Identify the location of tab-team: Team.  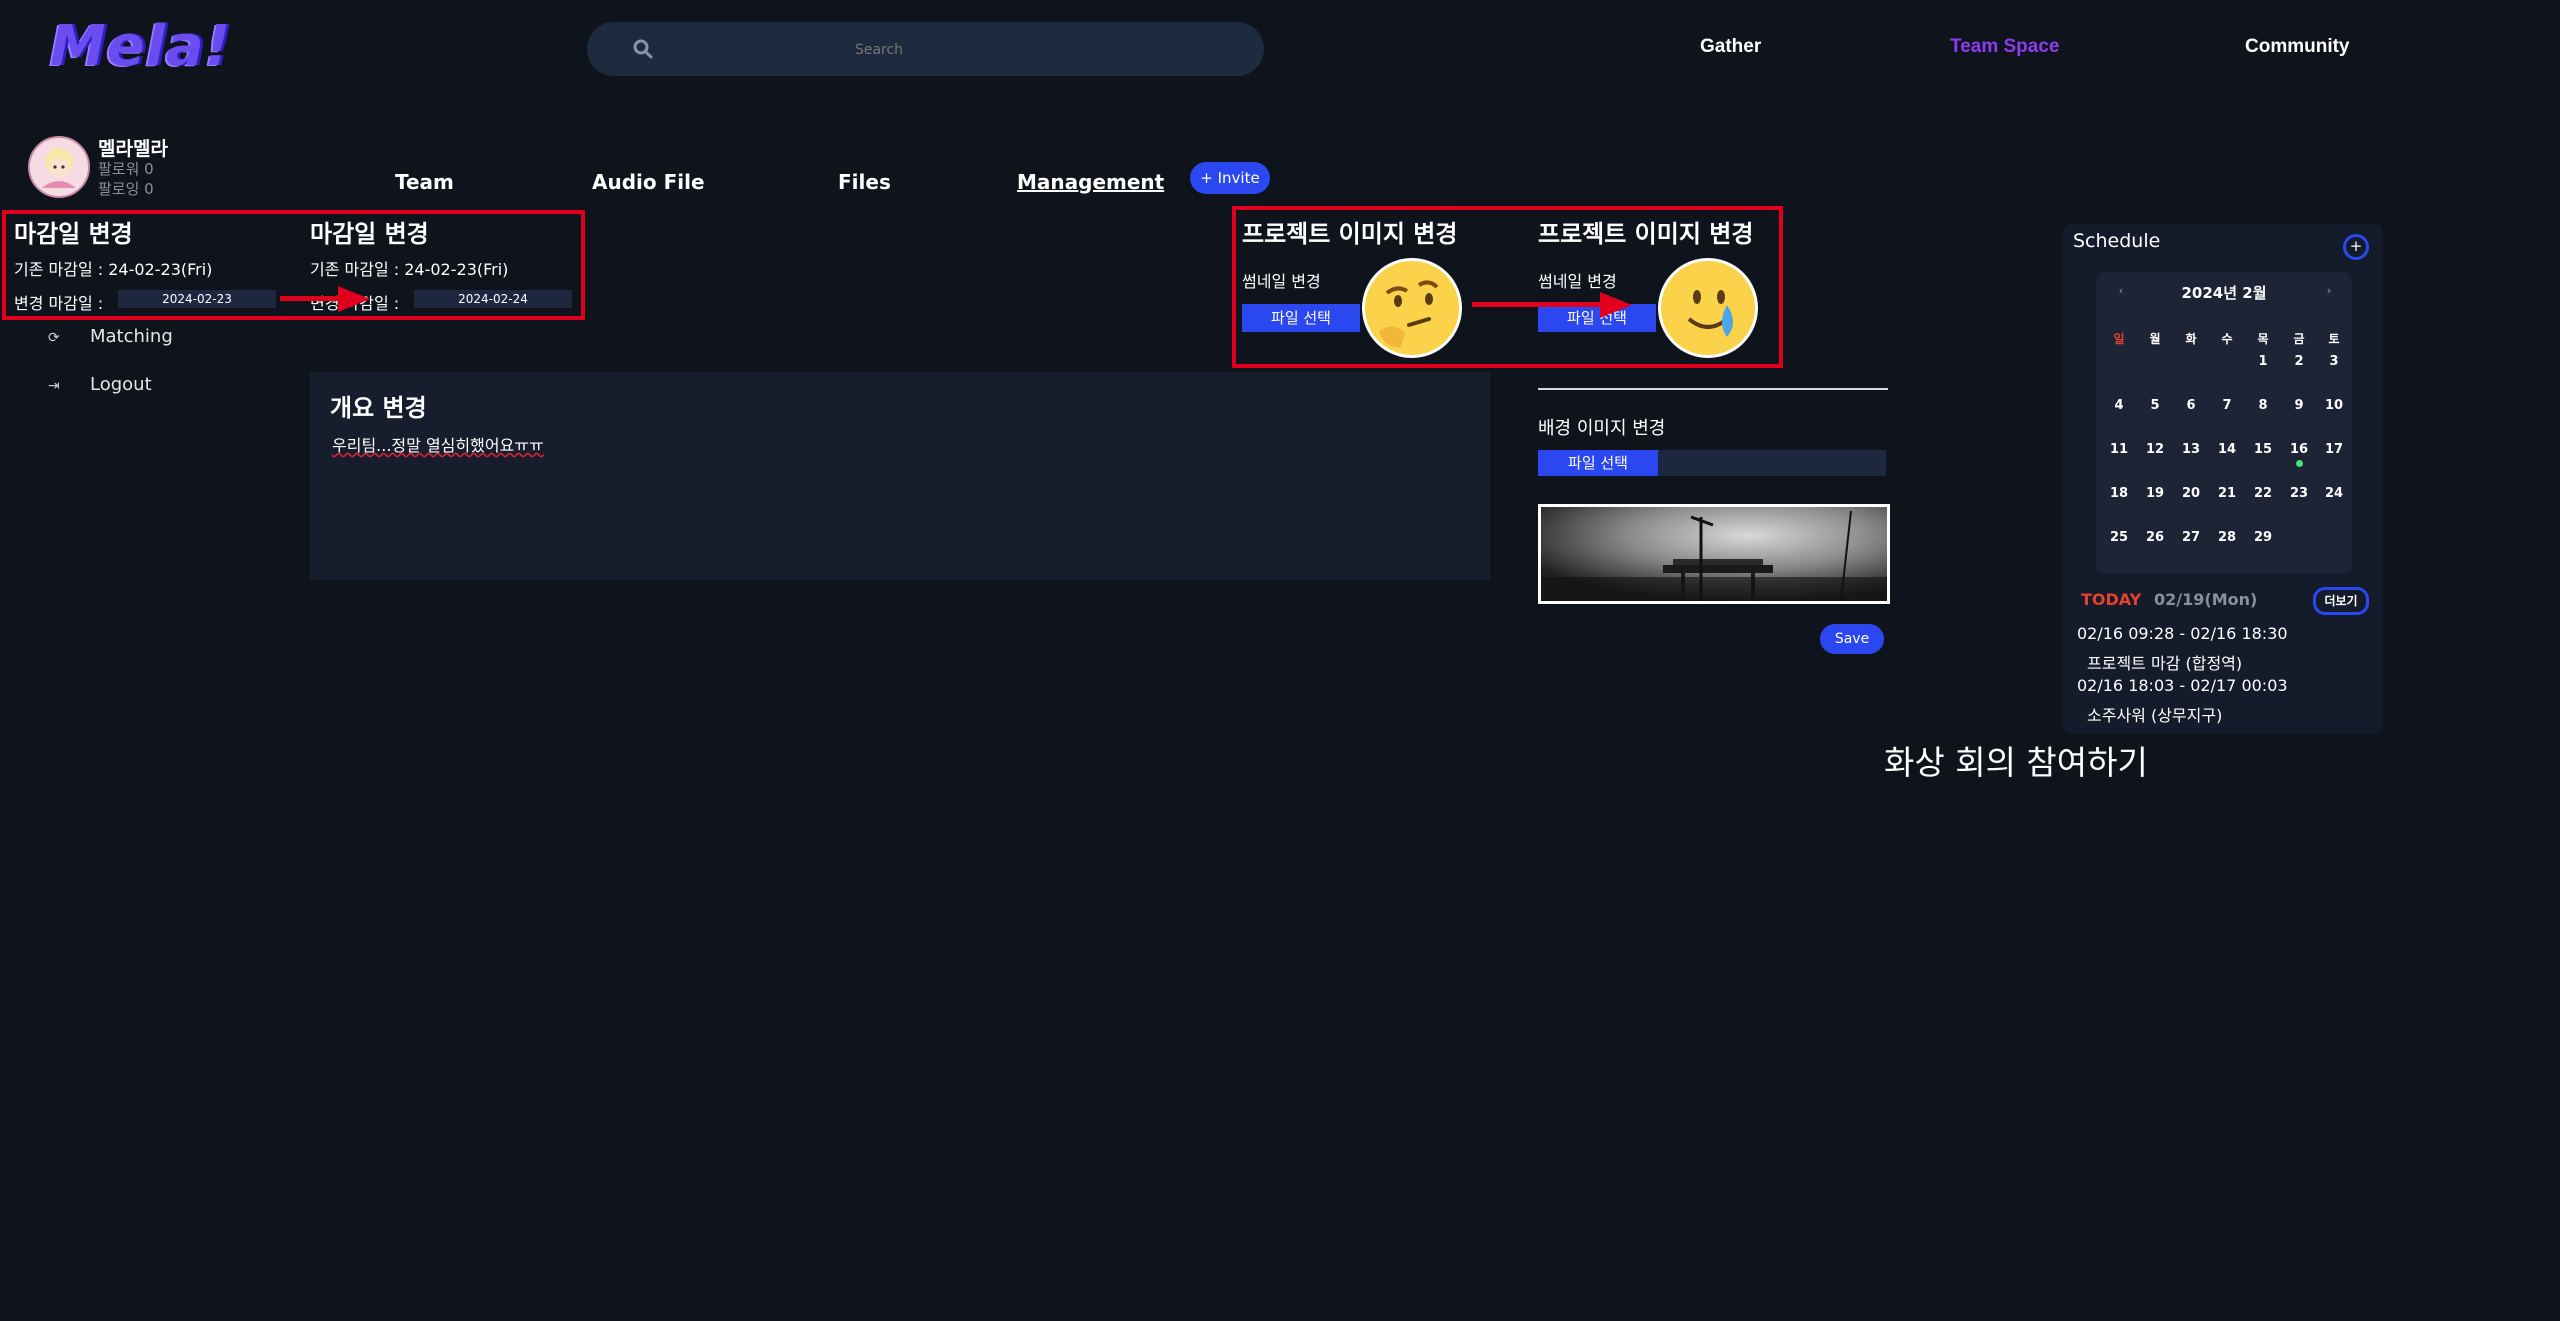
(424, 182).